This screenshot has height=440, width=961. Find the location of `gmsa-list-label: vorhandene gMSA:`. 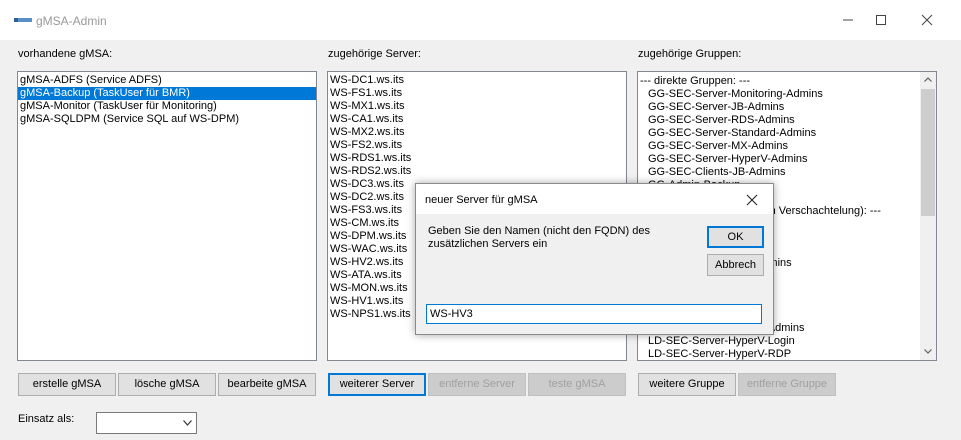

gmsa-list-label: vorhandene gMSA: is located at coordinates (65, 54).